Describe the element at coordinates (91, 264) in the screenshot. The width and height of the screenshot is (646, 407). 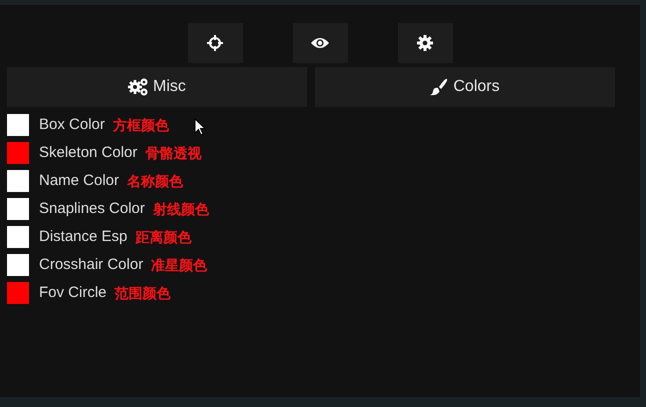
I see `color-label: Crosshair Color` at that location.